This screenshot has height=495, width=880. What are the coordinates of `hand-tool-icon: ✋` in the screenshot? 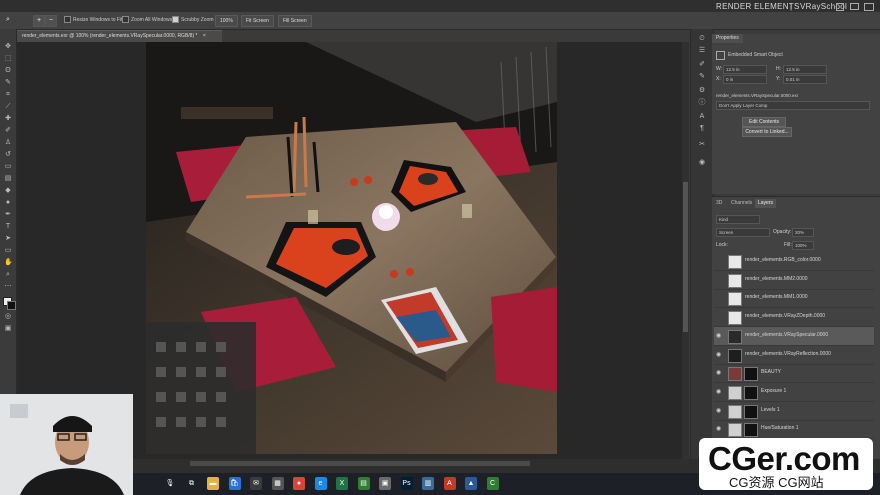 It's located at (8, 263).